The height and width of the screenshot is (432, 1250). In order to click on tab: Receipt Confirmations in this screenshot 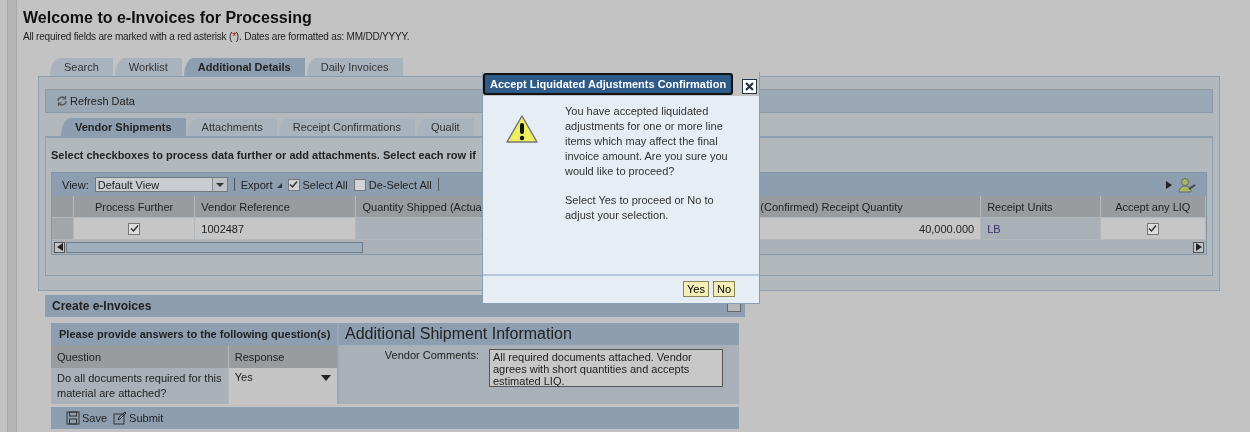, I will do `click(346, 127)`.